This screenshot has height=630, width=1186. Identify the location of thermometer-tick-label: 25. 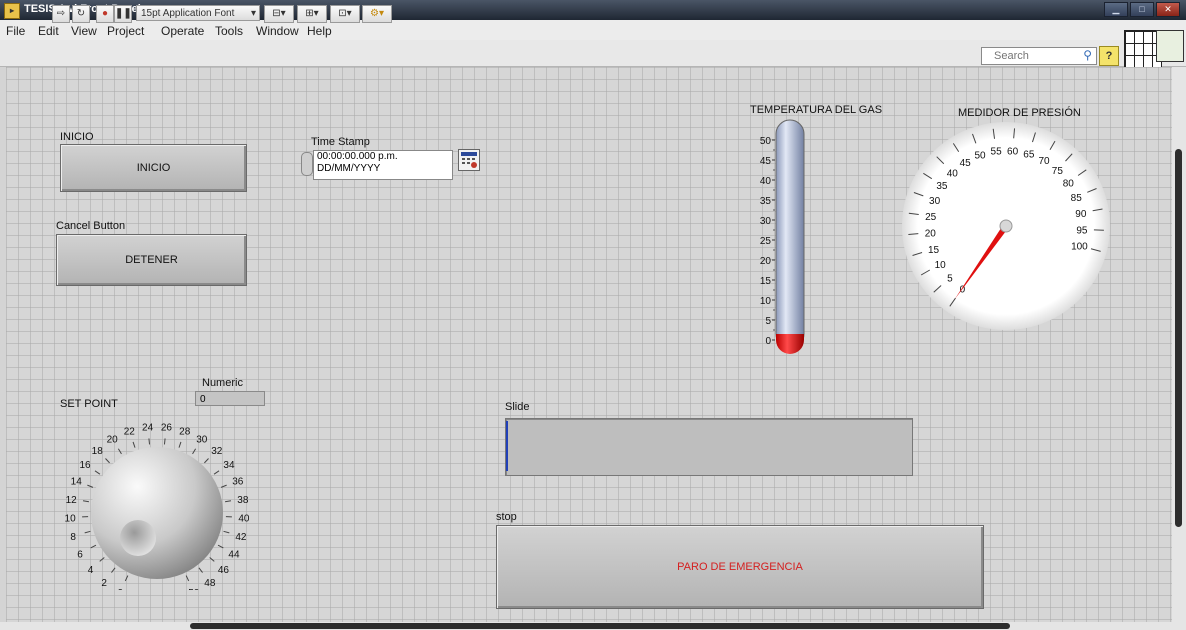
(766, 241).